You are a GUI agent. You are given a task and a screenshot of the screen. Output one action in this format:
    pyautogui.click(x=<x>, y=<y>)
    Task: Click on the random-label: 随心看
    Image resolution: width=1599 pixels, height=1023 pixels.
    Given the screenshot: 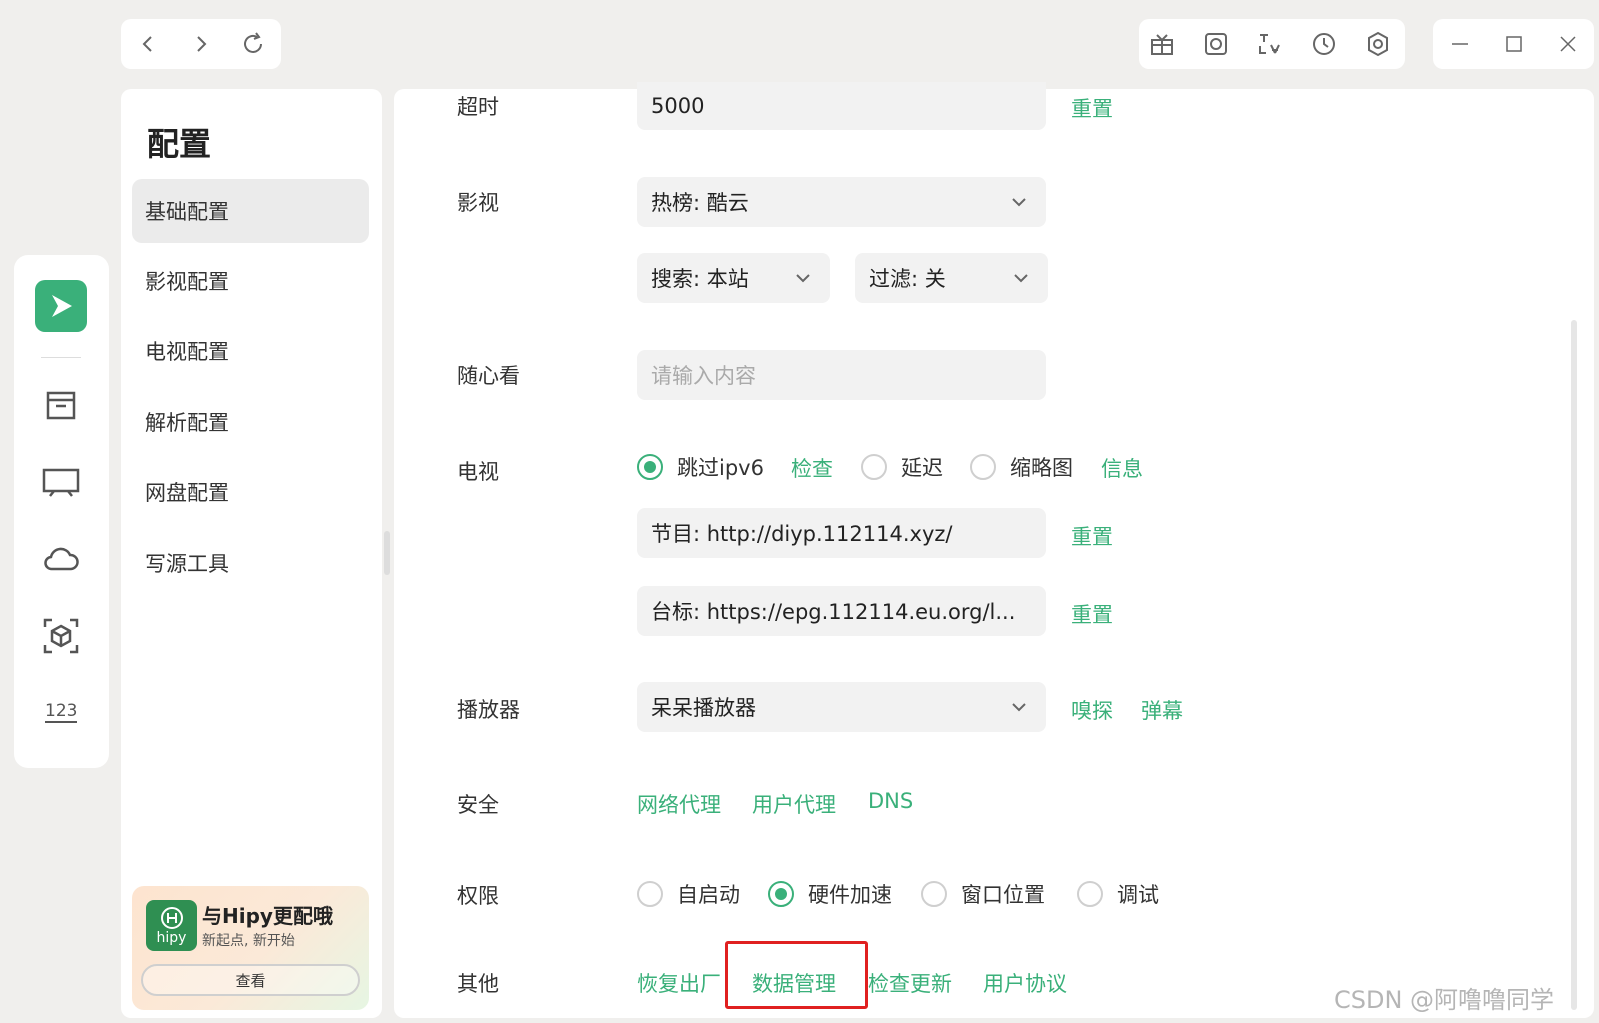 What is the action you would take?
    pyautogui.click(x=488, y=376)
    